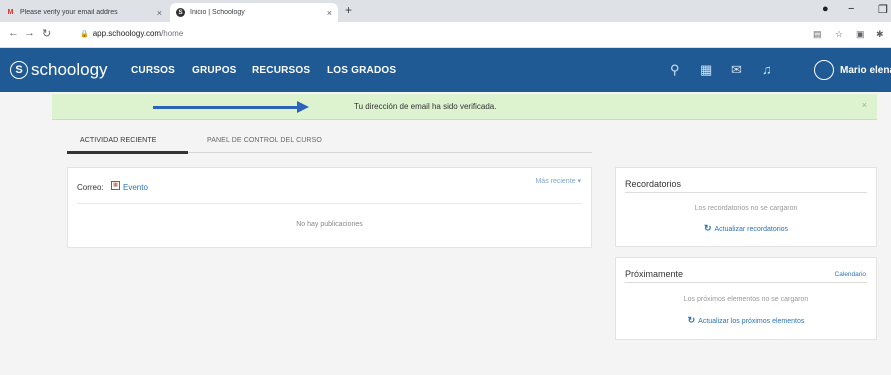 The image size is (891, 375). What do you see at coordinates (153, 70) in the screenshot?
I see `nav-cursos: CURSOS` at bounding box center [153, 70].